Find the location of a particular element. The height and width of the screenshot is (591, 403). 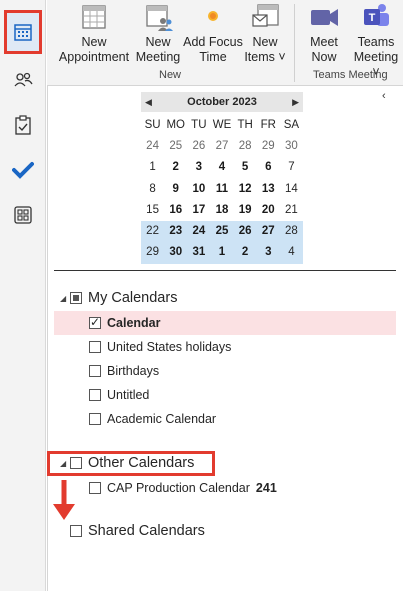

calendar-item-us-holidays: United States holidays is located at coordinates (160, 347).